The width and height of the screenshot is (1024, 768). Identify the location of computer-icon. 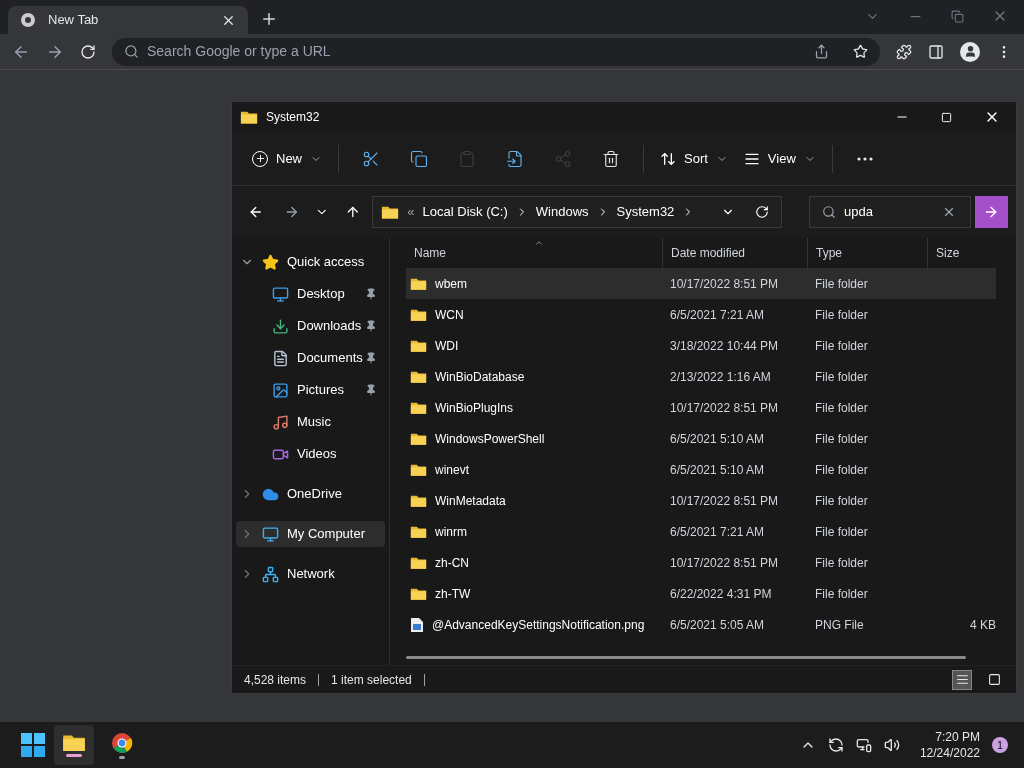
(270, 534).